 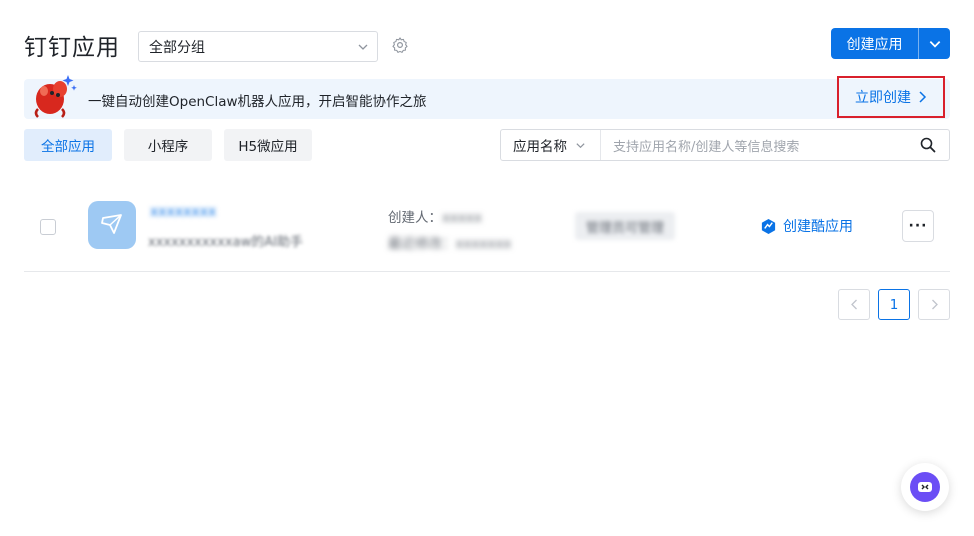 I want to click on search-field-select: 应用名称, so click(x=551, y=145).